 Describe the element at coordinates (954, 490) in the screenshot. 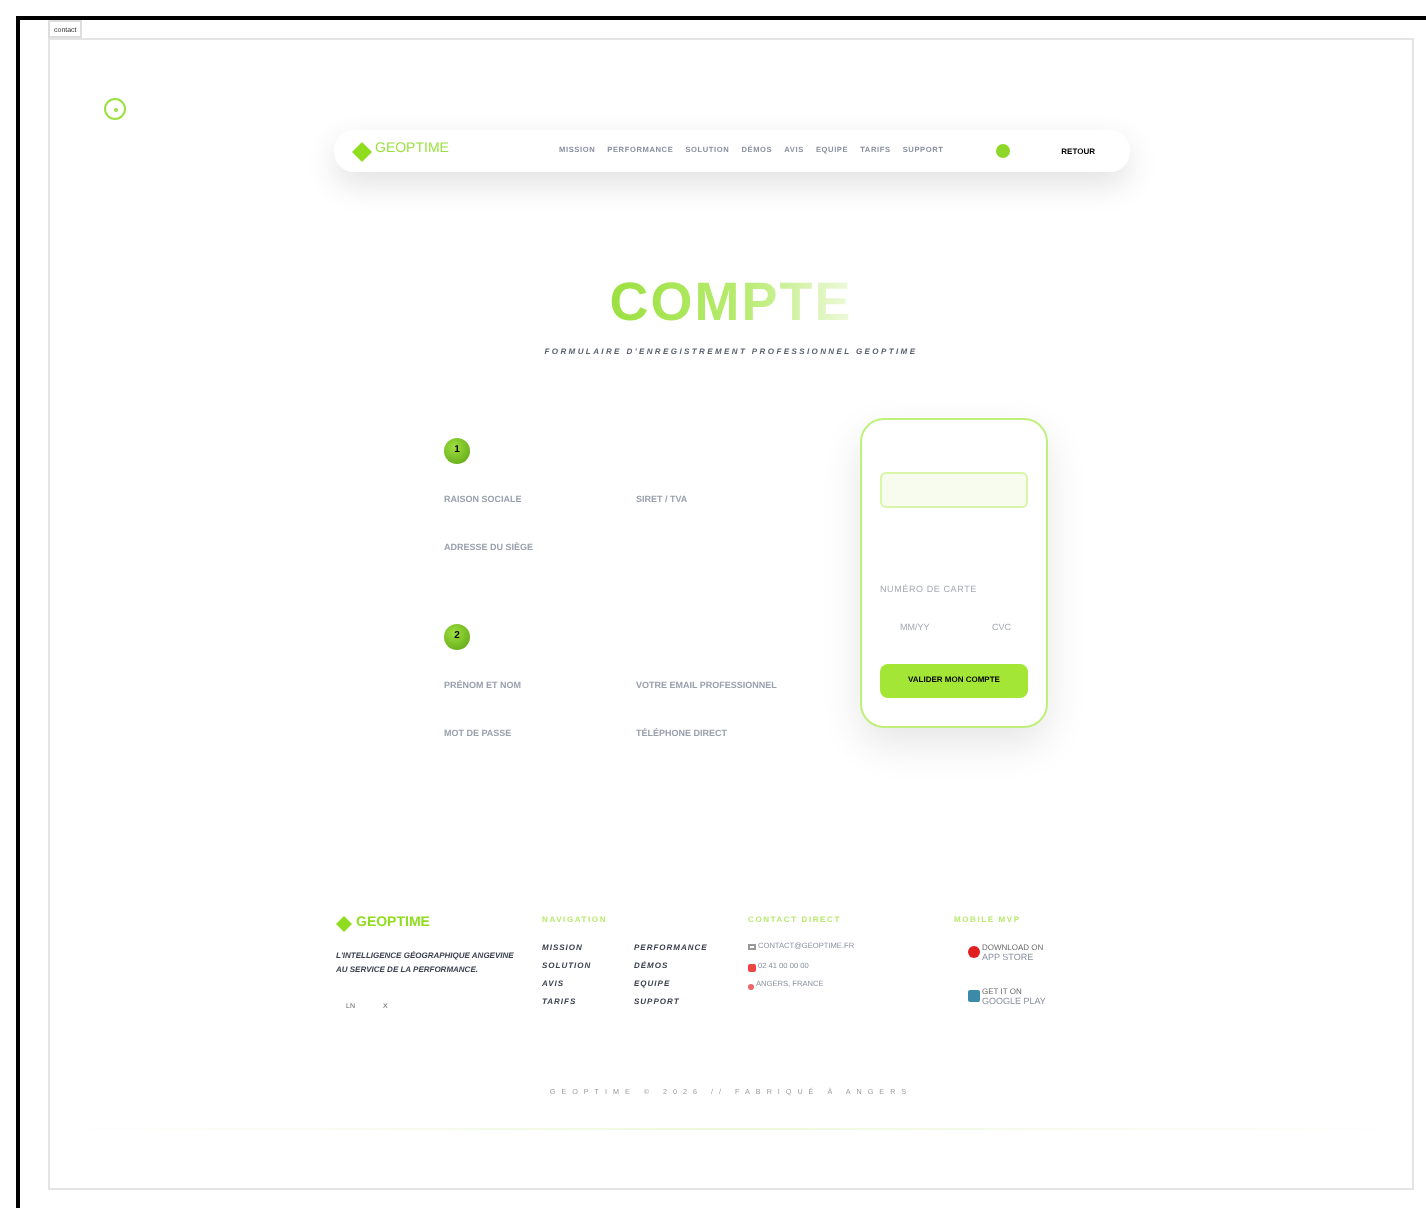

I see `input-field` at that location.